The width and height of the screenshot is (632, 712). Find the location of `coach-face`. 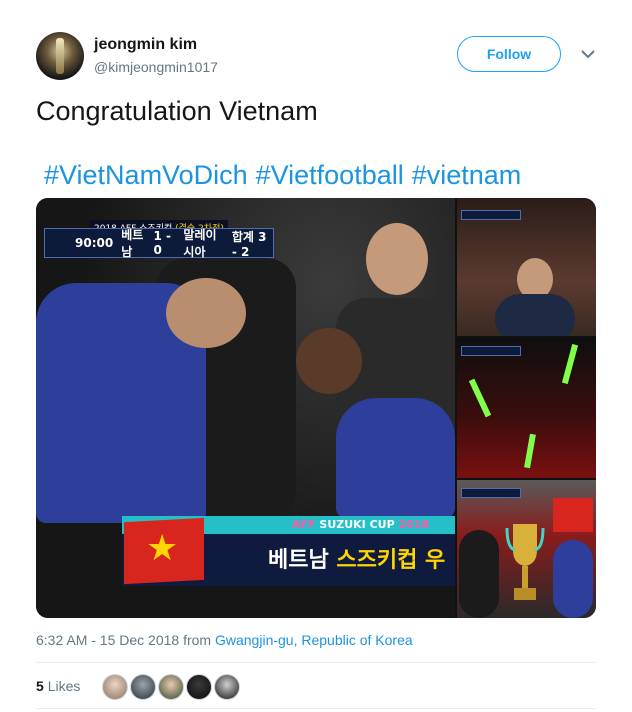

coach-face is located at coordinates (397, 259).